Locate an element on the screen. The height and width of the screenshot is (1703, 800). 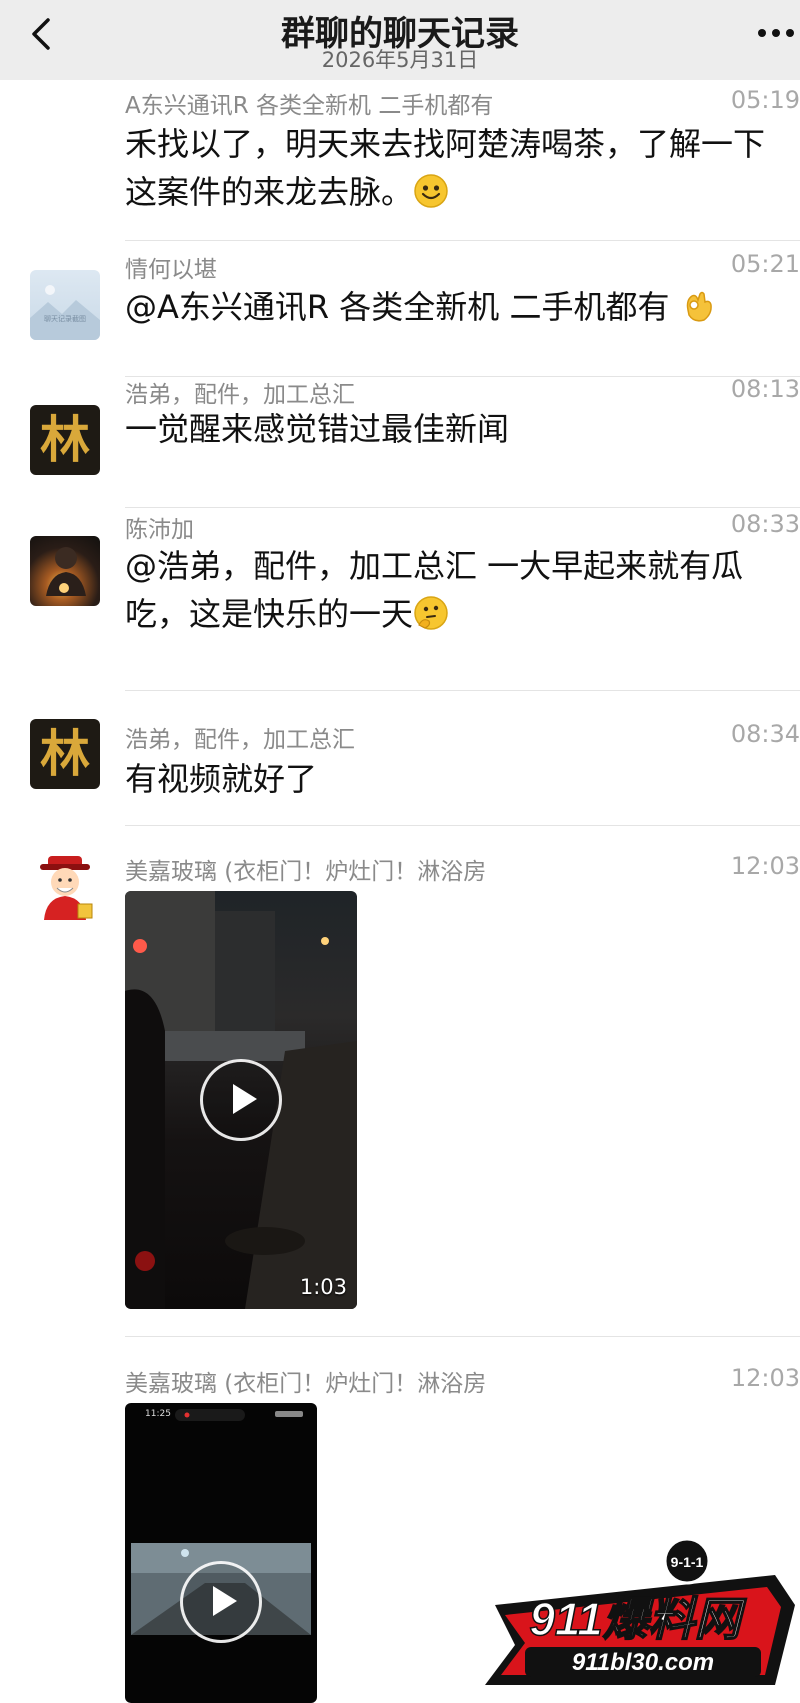
message-item: 林 浩弟，配件，加工总汇 08:13 一觉醒来感觉错过最佳新闻 is located at coordinates (400, 441).